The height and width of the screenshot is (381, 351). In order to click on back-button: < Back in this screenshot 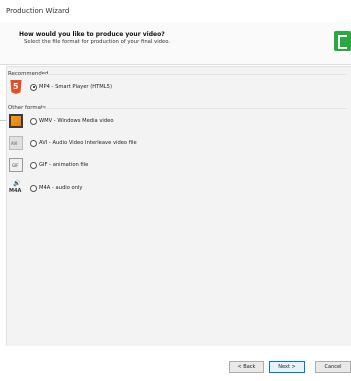, I will do `click(246, 367)`.